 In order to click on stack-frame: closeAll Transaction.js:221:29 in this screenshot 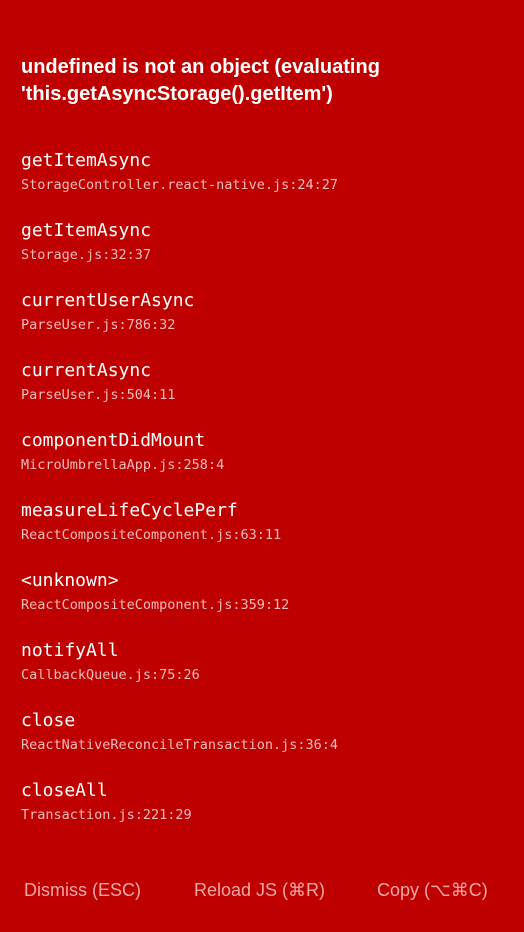, I will do `click(266, 813)`.